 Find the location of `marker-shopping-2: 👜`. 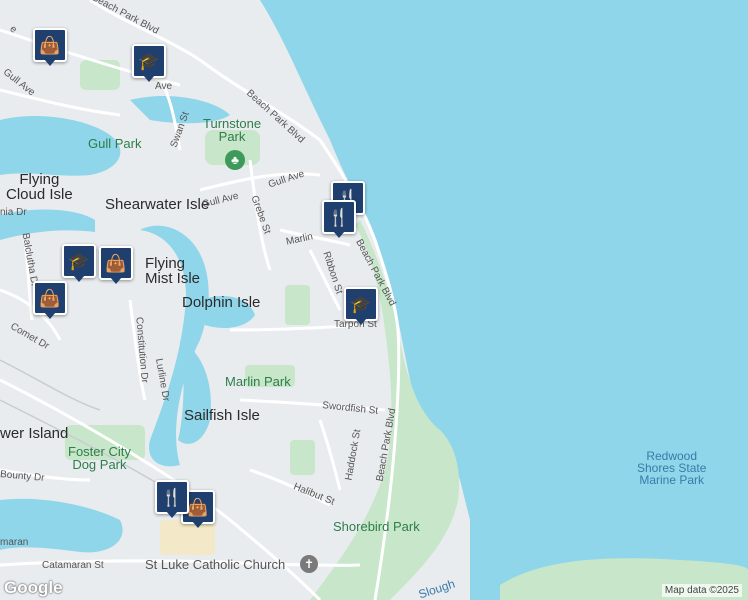

marker-shopping-2: 👜 is located at coordinates (116, 266).